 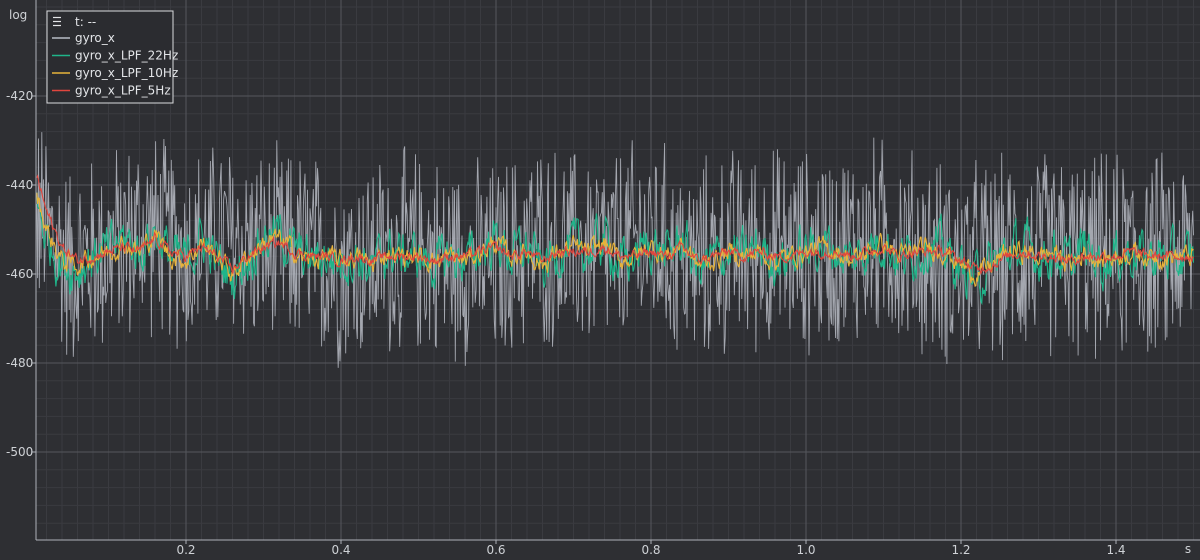 I want to click on legend-label: gyro_x_LPF_5Hz, so click(x=123, y=91).